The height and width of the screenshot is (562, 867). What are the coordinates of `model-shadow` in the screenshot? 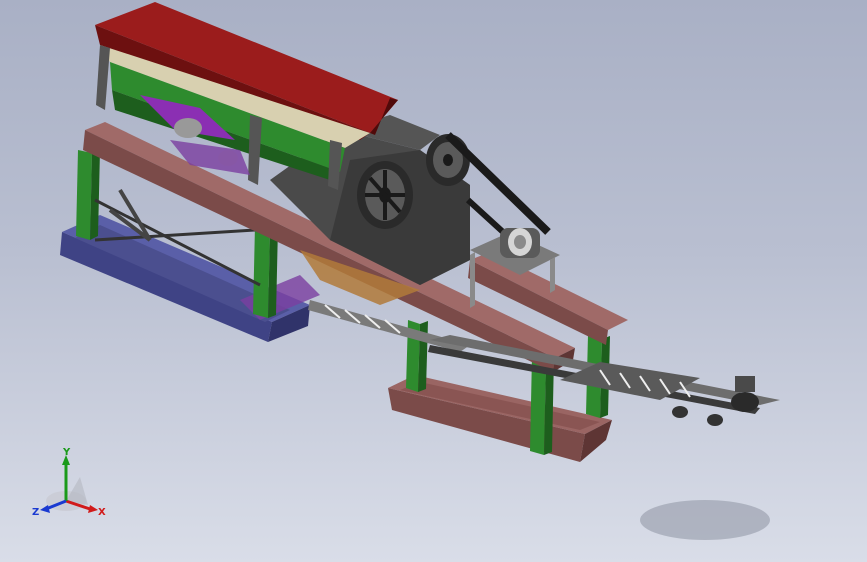 It's located at (705, 520).